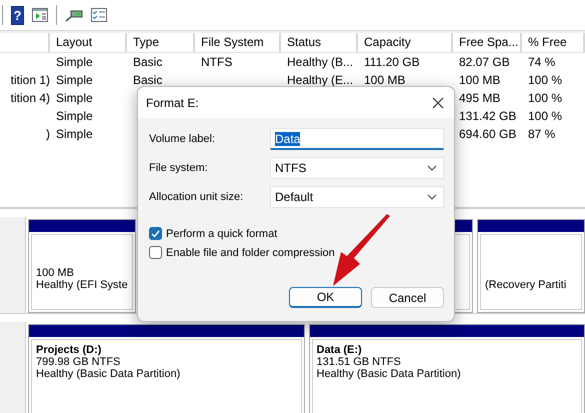  What do you see at coordinates (392, 62) in the screenshot?
I see `table-cell-text: 111.20 GB` at bounding box center [392, 62].